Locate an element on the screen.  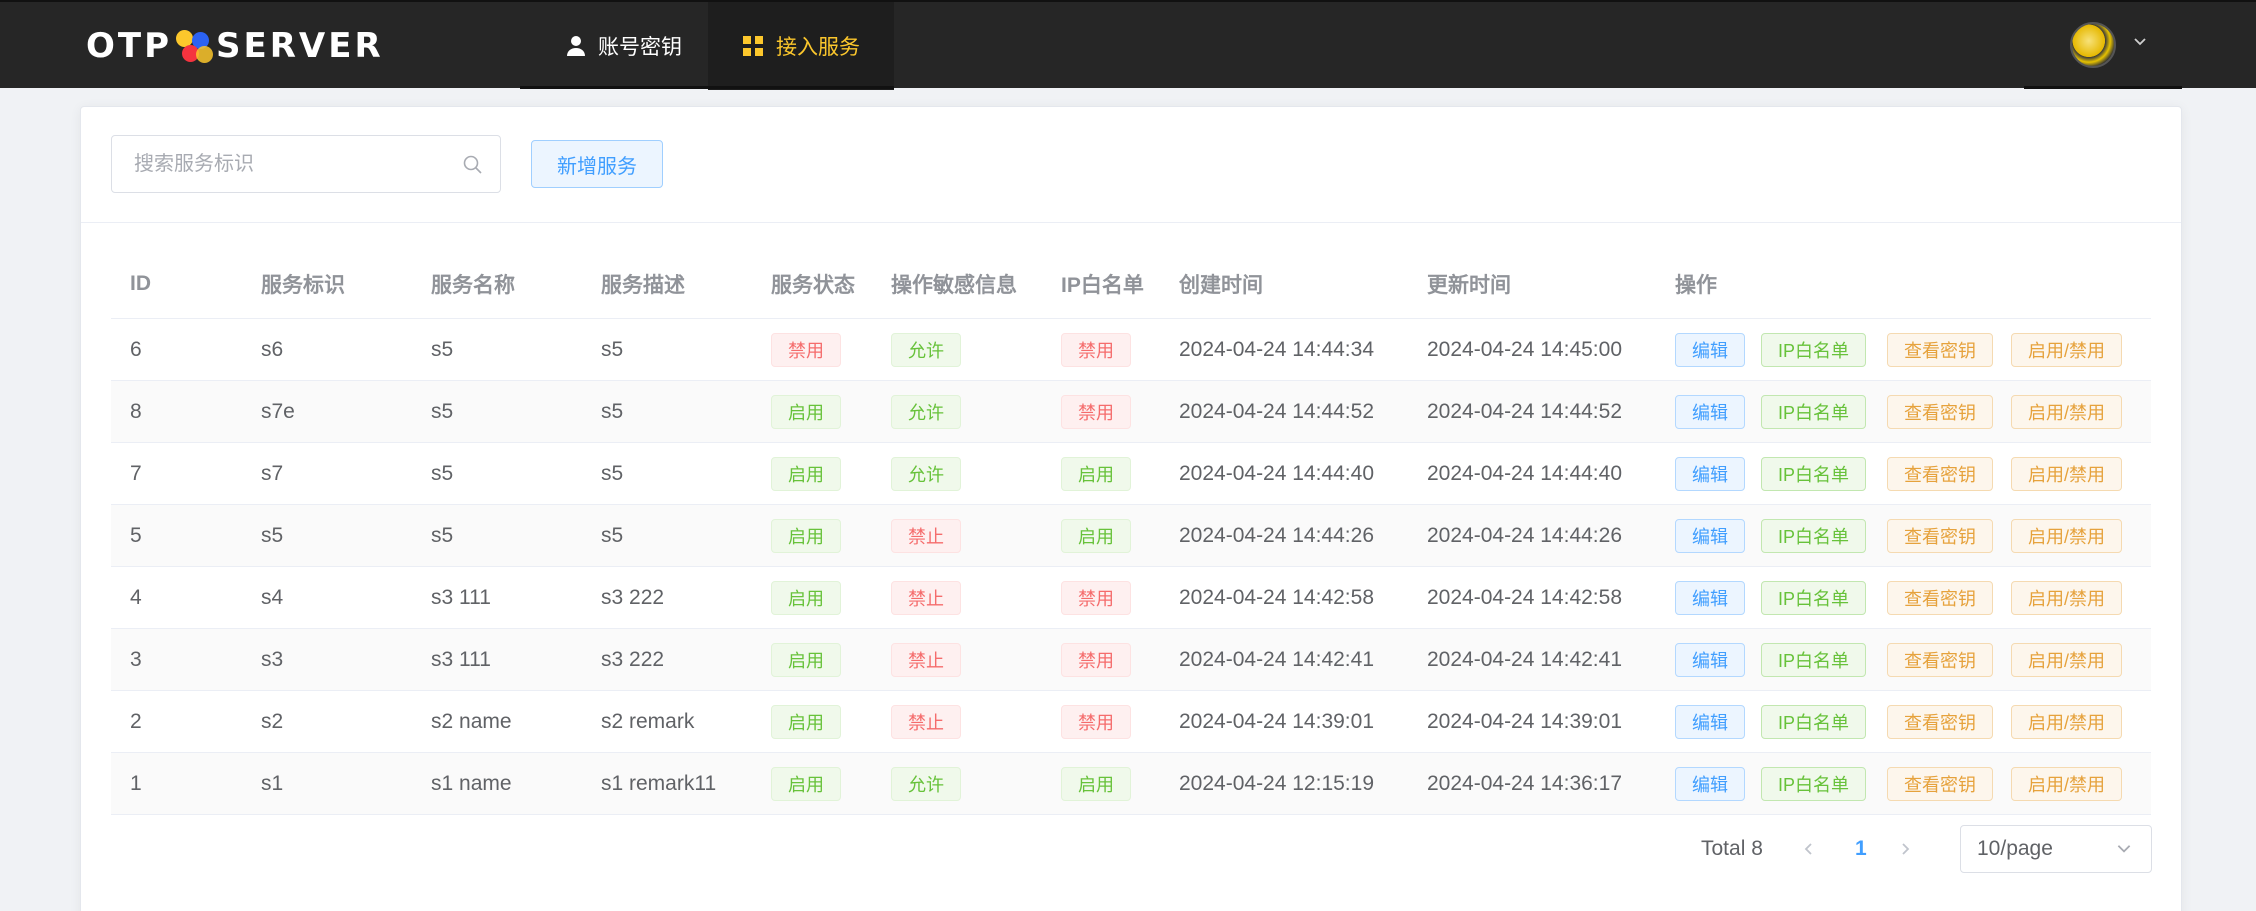
cell-name: s5 is located at coordinates (442, 411).